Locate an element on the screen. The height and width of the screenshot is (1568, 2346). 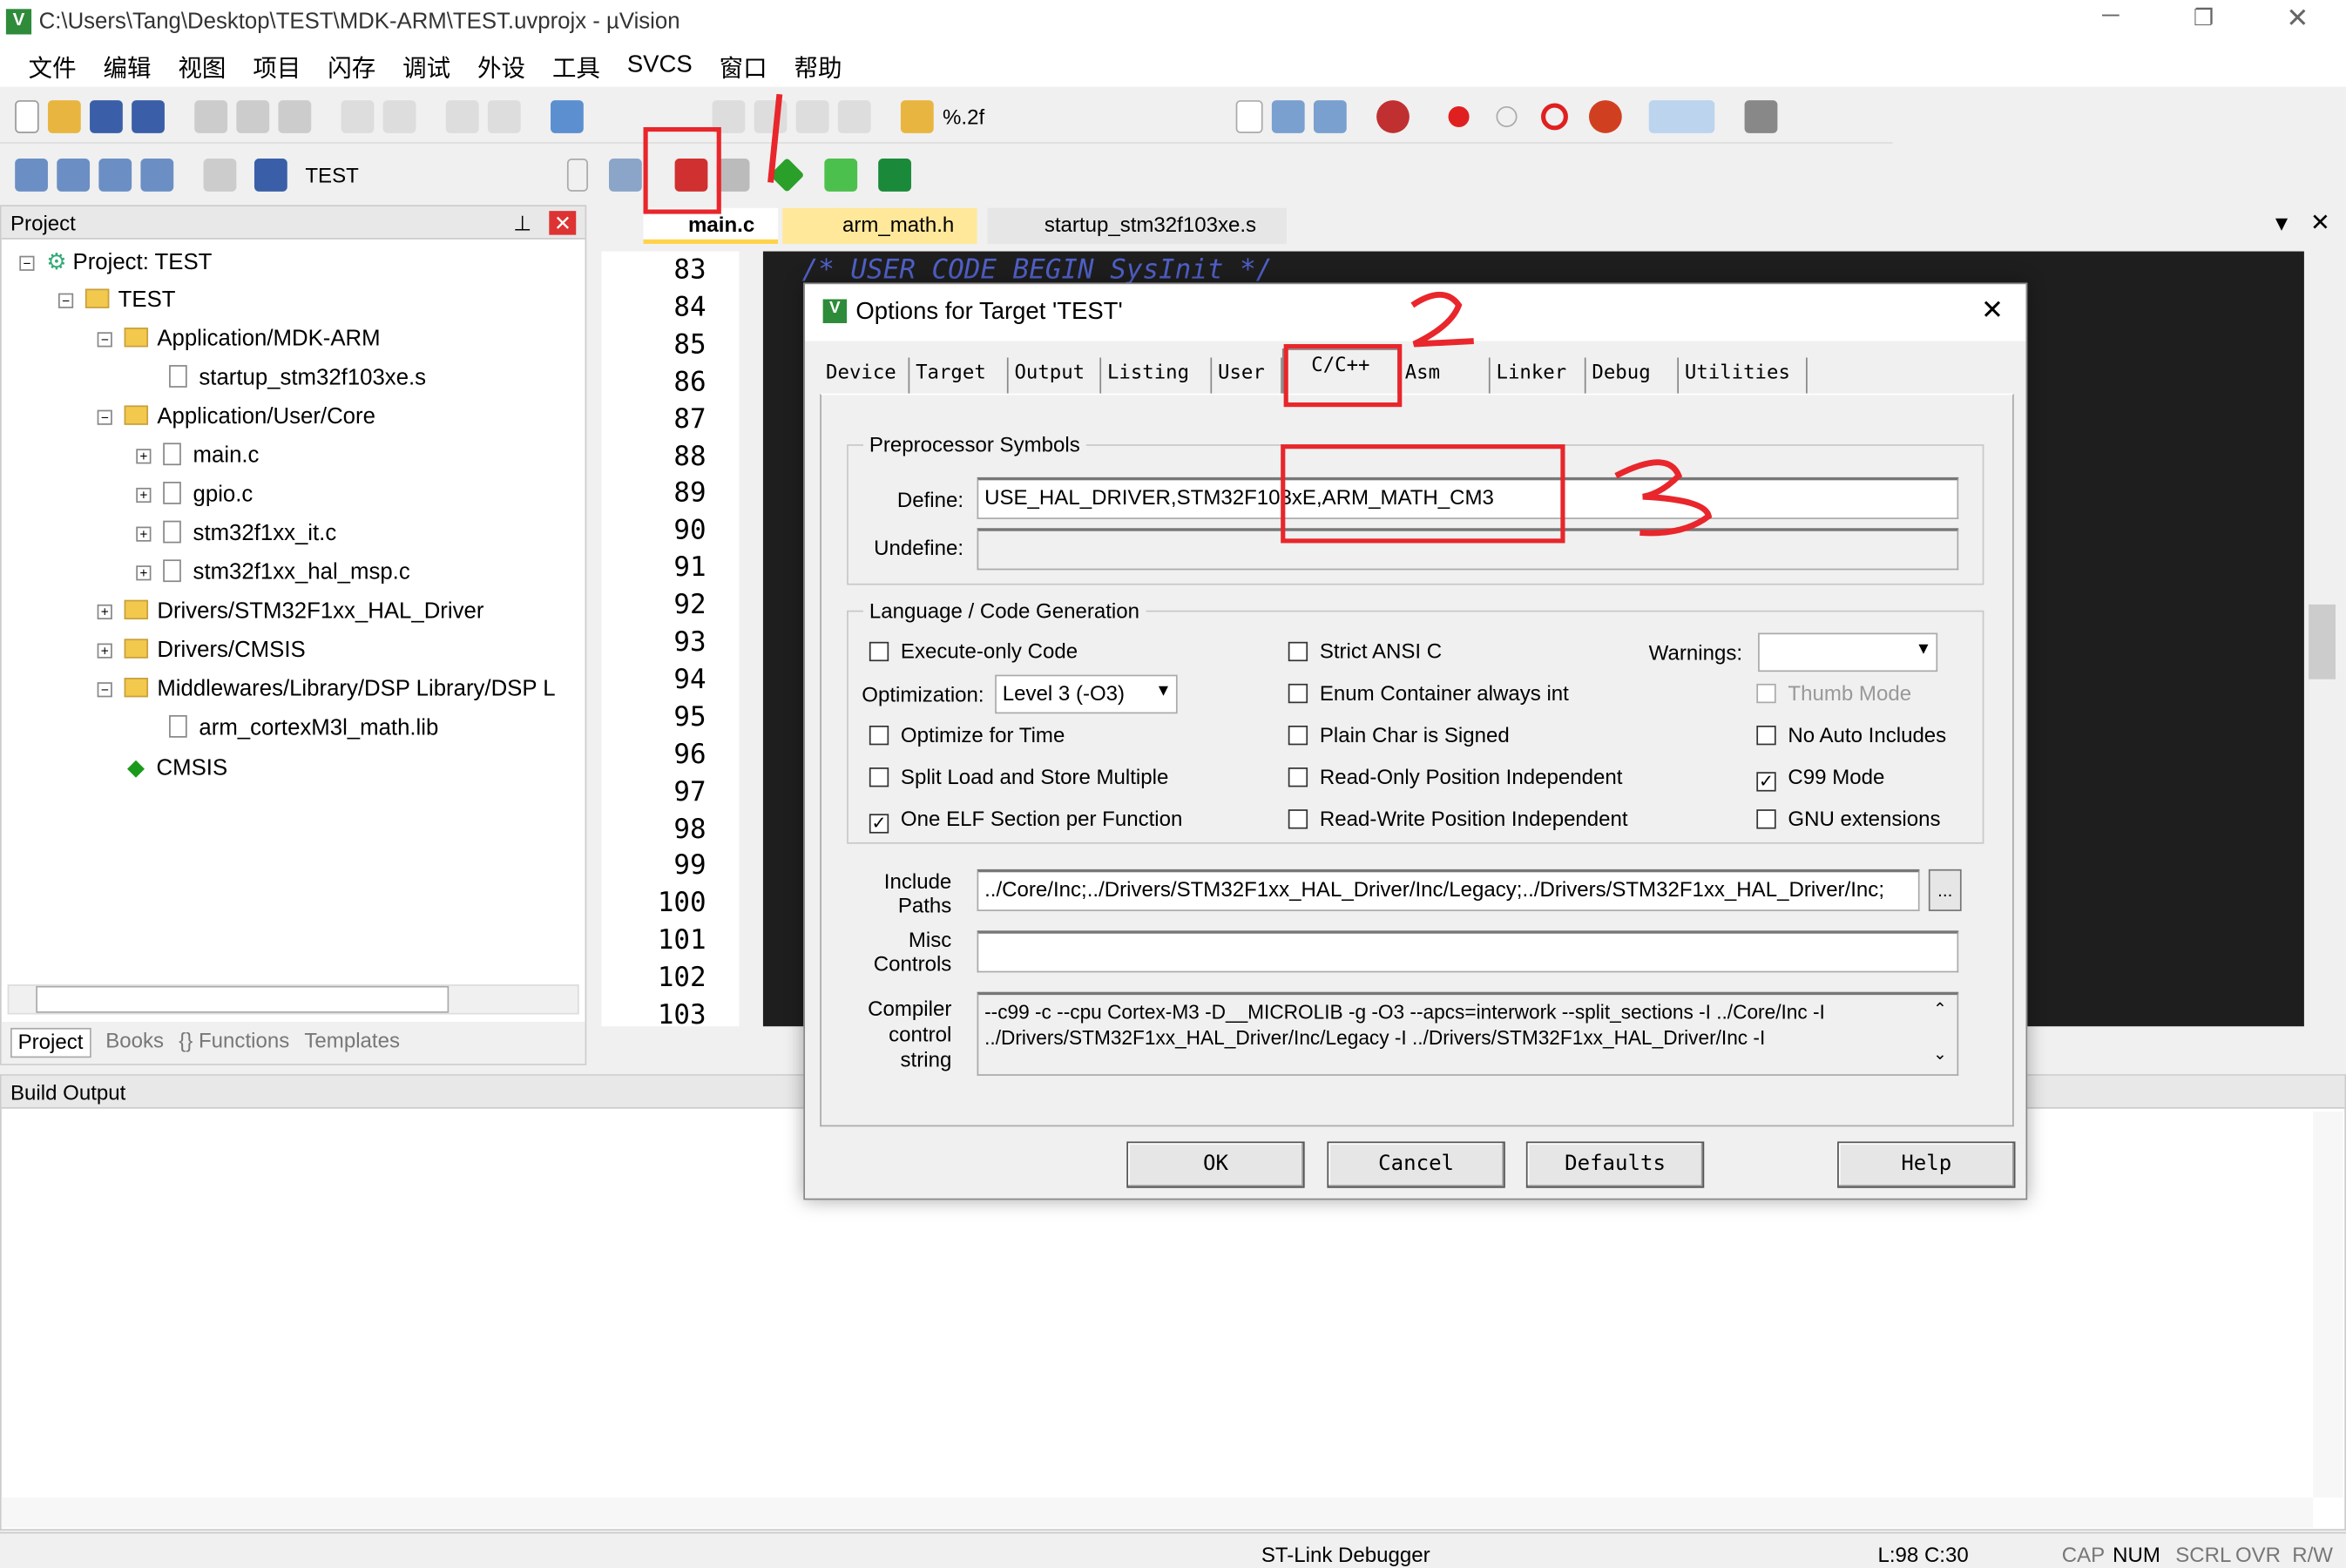
annotation-marks is located at coordinates (1240, 315).